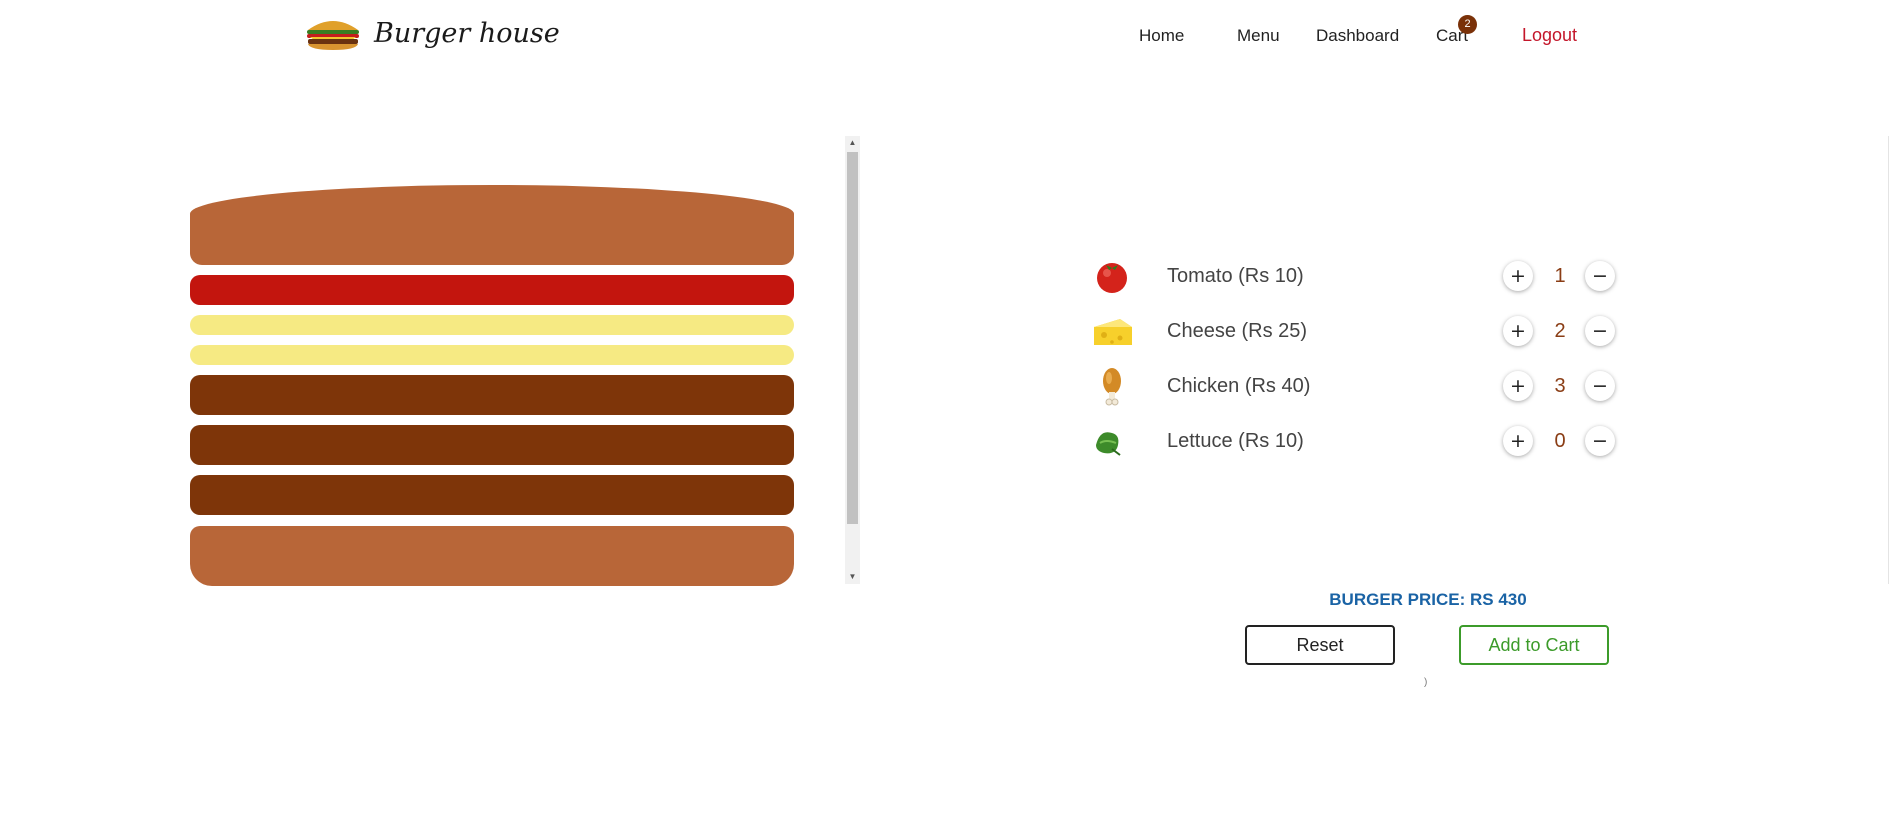 The image size is (1892, 825). Describe the element at coordinates (1320, 645) in the screenshot. I see `reset-button: Reset` at that location.